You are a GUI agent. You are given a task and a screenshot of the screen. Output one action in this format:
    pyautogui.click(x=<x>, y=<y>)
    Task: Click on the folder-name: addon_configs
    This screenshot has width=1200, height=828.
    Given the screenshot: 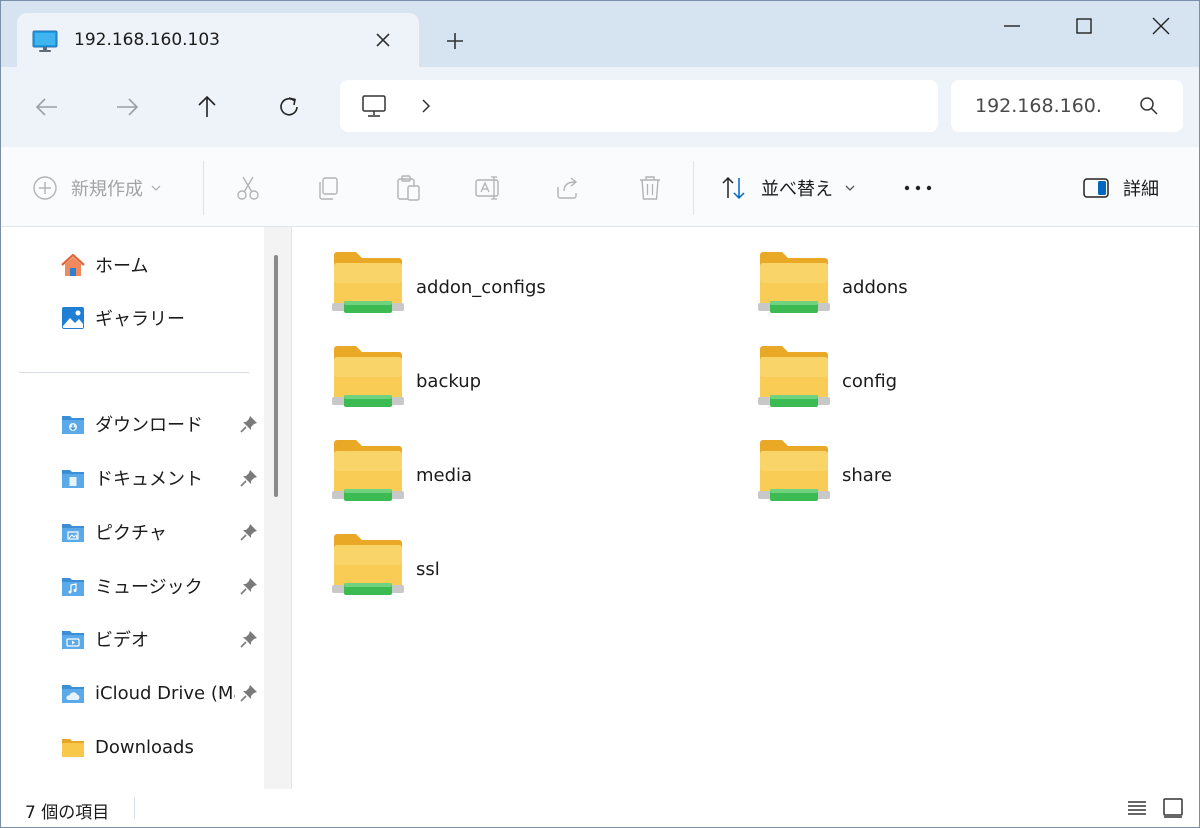 What is the action you would take?
    pyautogui.click(x=481, y=287)
    